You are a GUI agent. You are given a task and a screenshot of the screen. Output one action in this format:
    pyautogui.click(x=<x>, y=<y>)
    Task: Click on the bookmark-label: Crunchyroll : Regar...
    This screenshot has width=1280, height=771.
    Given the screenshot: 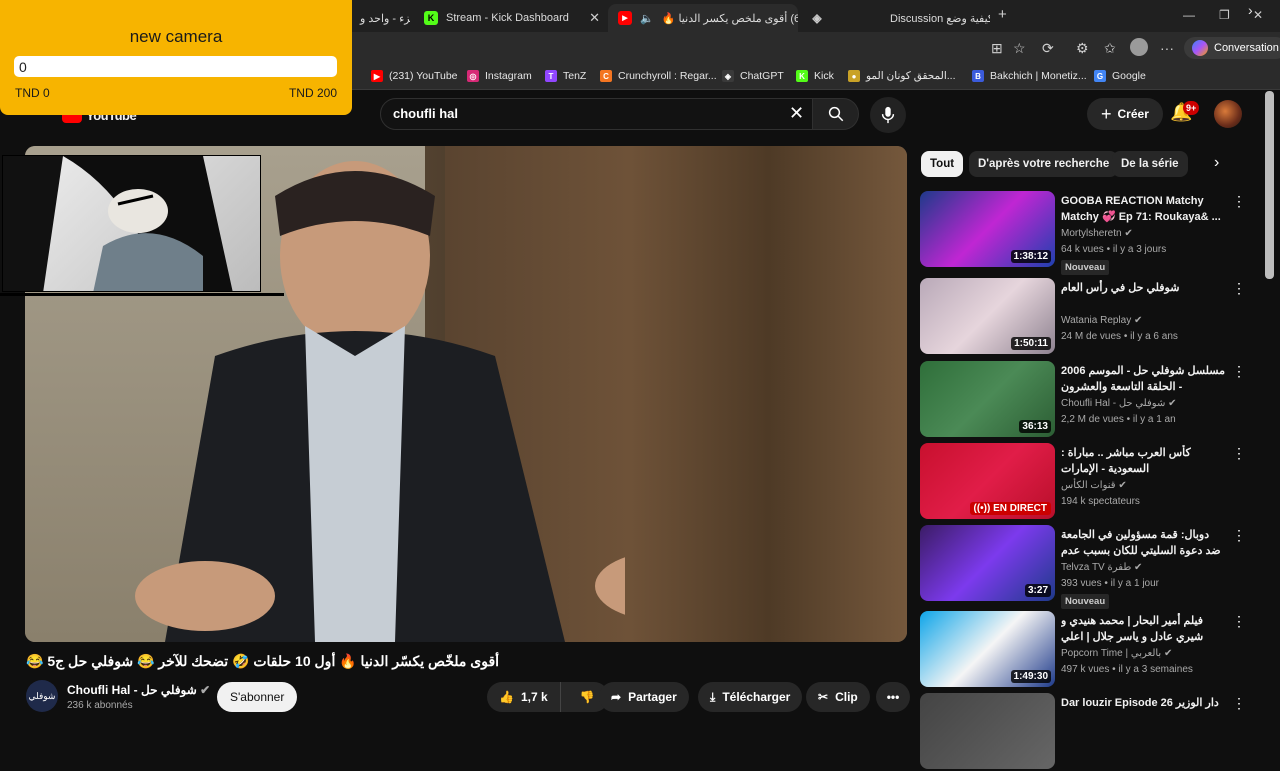 What is the action you would take?
    pyautogui.click(x=667, y=76)
    